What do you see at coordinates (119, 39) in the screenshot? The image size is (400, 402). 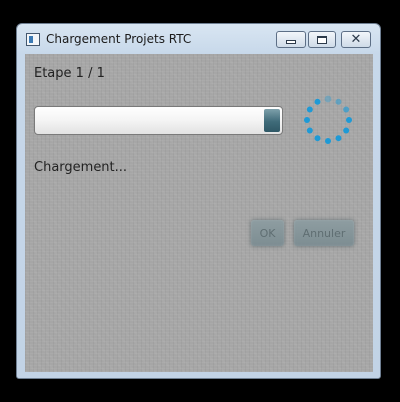 I see `window-title: Chargement Projets RTC` at bounding box center [119, 39].